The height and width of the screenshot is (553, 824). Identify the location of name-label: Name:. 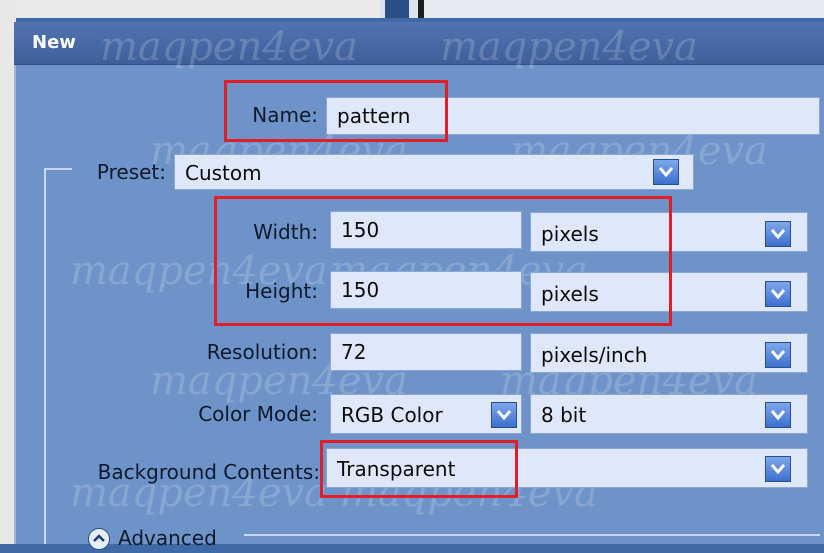
(285, 115).